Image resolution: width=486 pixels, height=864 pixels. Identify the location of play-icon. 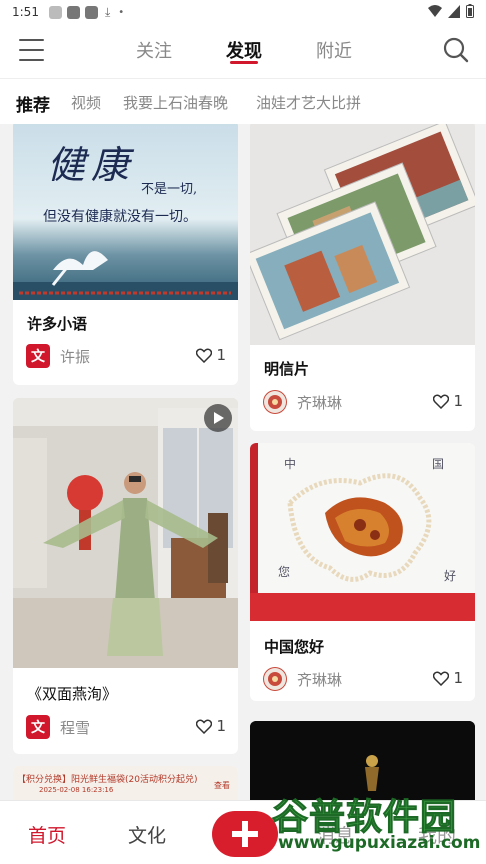
(218, 418).